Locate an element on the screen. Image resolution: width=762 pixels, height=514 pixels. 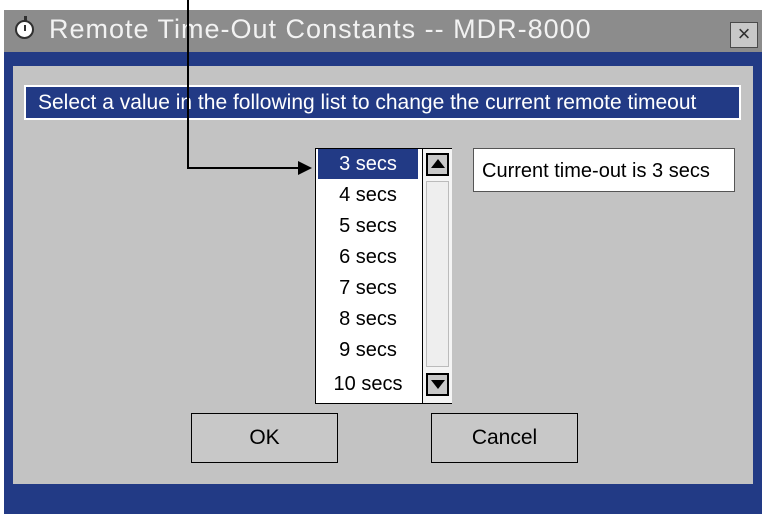
scroll-thumb is located at coordinates (437, 274).